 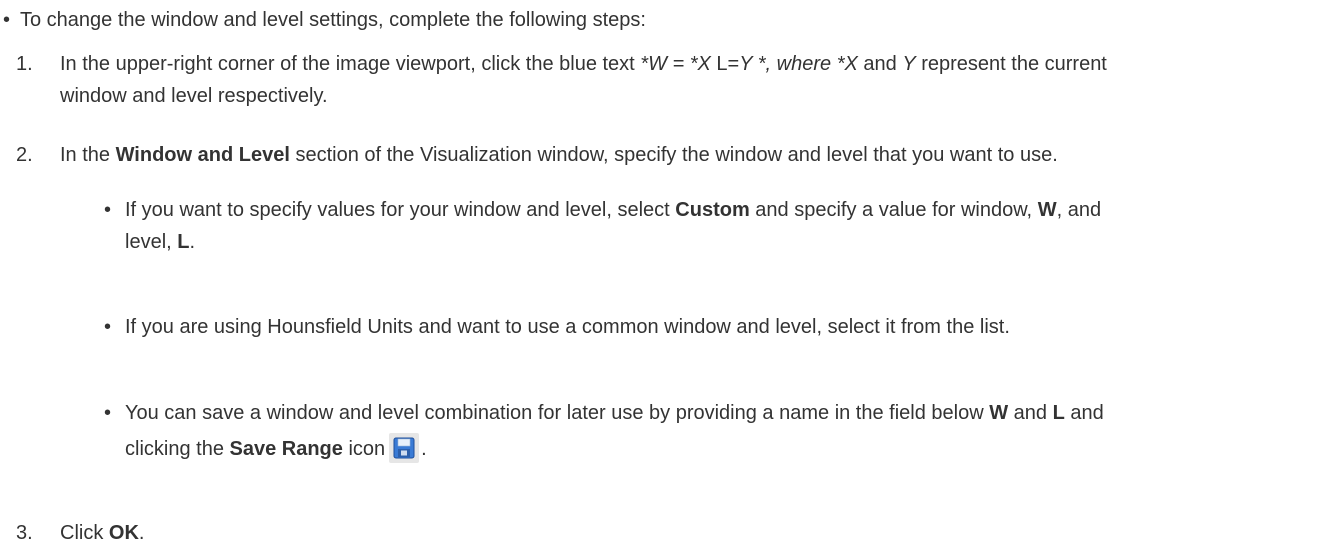 I want to click on step-2-number: 2., so click(x=24, y=155).